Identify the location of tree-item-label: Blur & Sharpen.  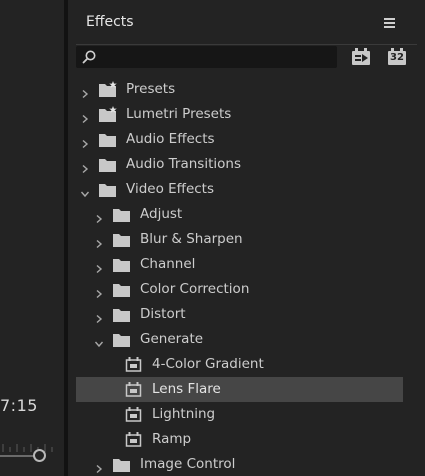
(191, 239).